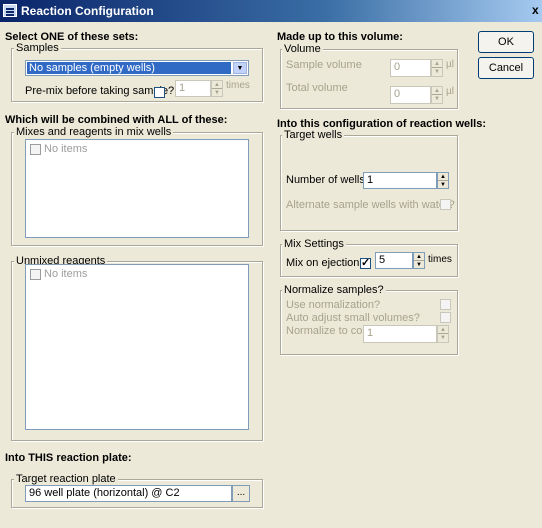 This screenshot has width=542, height=528. Describe the element at coordinates (410, 95) in the screenshot. I see `total-volume-input: 0` at that location.